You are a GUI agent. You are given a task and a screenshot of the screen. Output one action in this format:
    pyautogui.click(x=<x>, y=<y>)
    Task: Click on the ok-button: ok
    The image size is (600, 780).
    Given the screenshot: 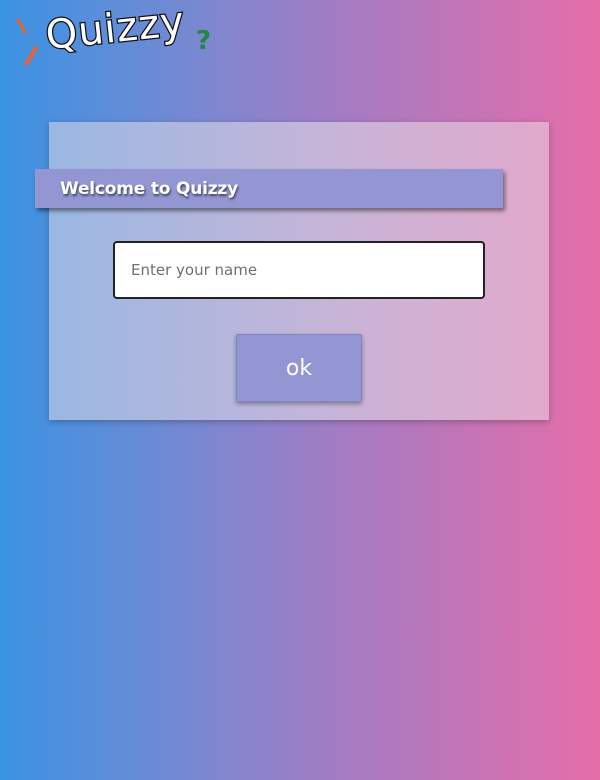 What is the action you would take?
    pyautogui.click(x=299, y=368)
    